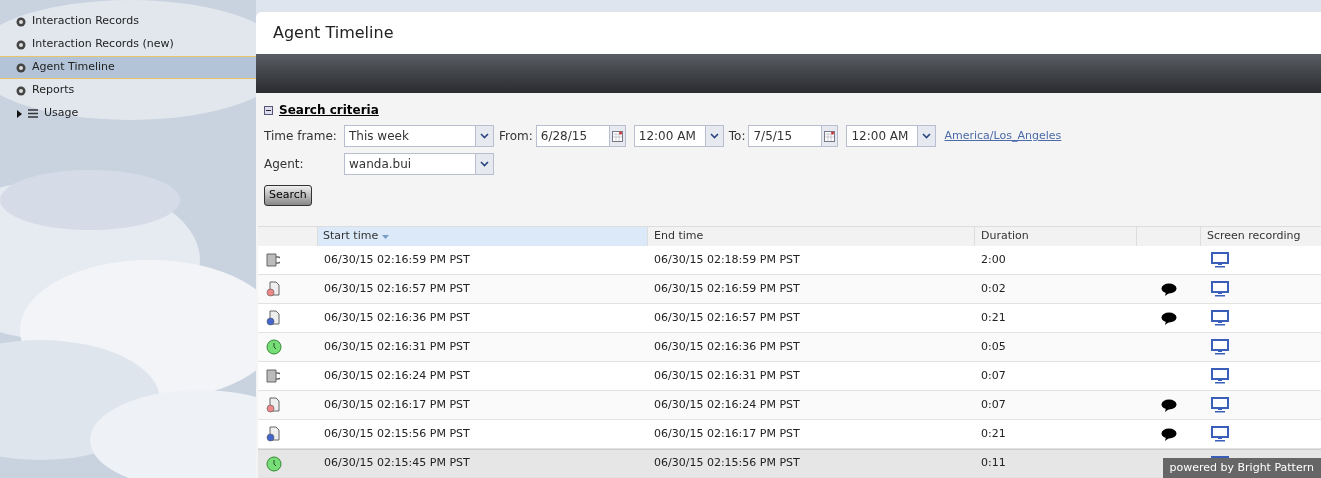 The width and height of the screenshot is (1321, 478). What do you see at coordinates (1241, 468) in the screenshot?
I see `powered-by-toast: powered by Bright Pattern` at bounding box center [1241, 468].